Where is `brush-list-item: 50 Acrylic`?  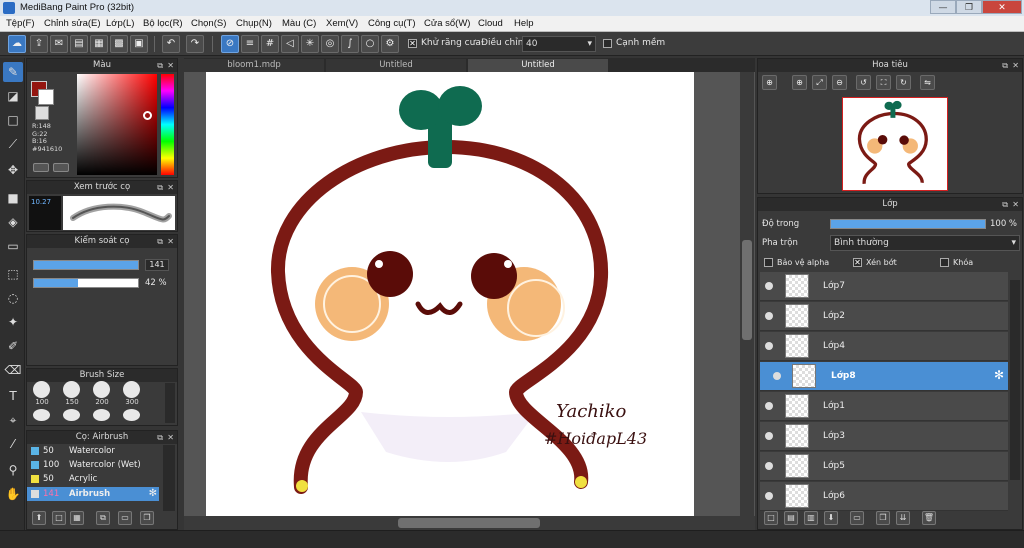 brush-list-item: 50 Acrylic is located at coordinates (93, 479).